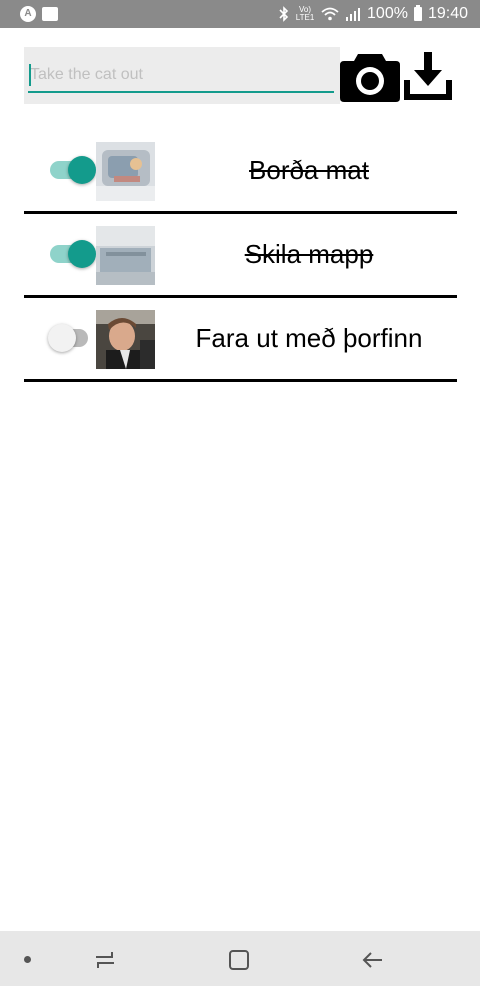 This screenshot has height=986, width=480. I want to click on bluetooth-icon, so click(284, 14).